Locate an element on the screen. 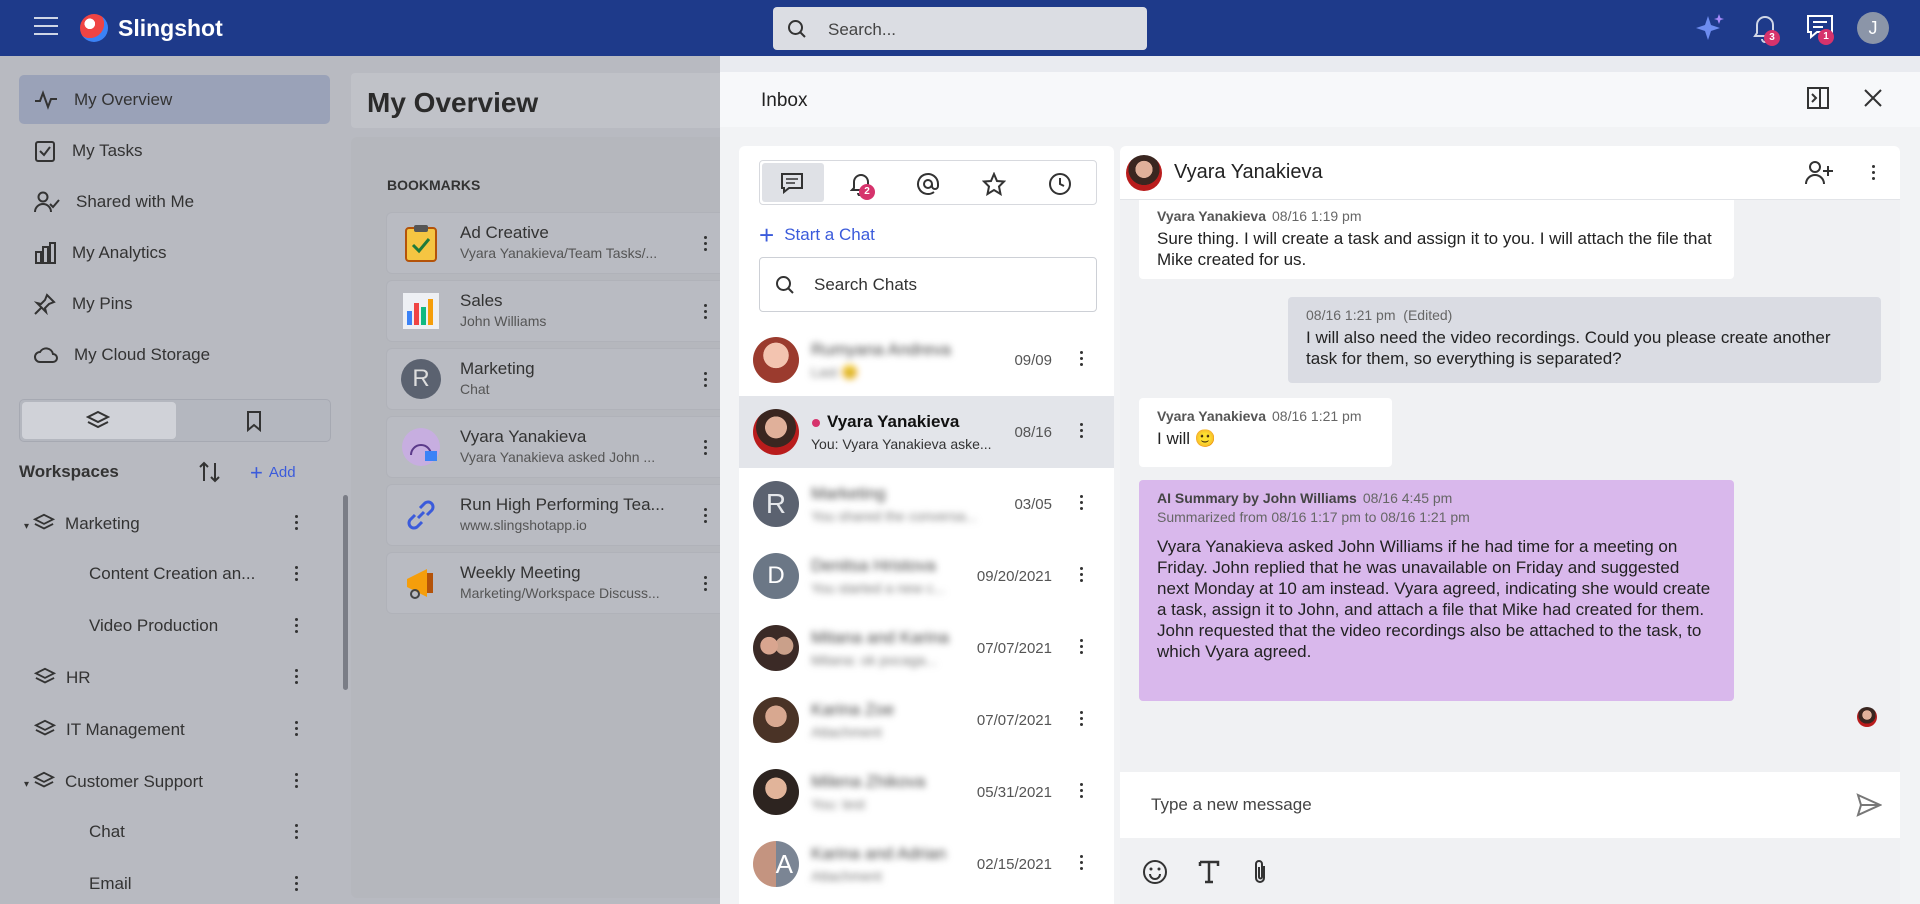 This screenshot has width=1920, height=904. emoji-icon is located at coordinates (1155, 872).